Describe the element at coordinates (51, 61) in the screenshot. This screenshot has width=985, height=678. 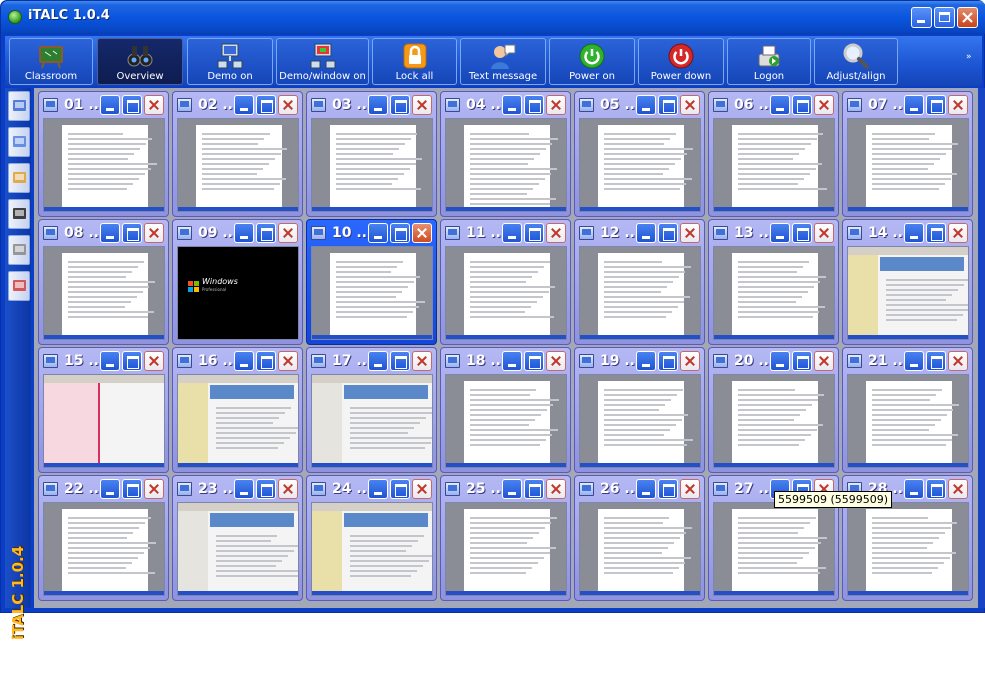
I see `toolbar-classroom-button: Classroom` at that location.